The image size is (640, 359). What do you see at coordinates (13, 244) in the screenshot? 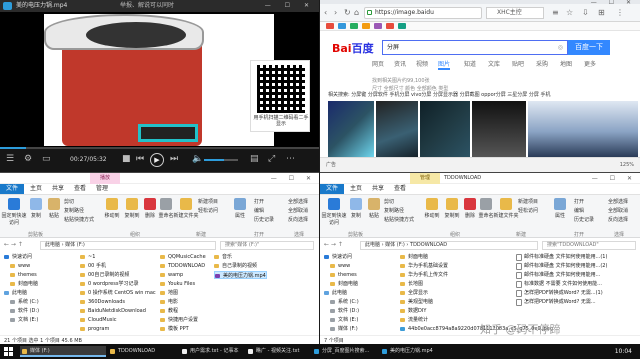
I see `nav-arrows-icon: ← → ↑` at bounding box center [13, 244].